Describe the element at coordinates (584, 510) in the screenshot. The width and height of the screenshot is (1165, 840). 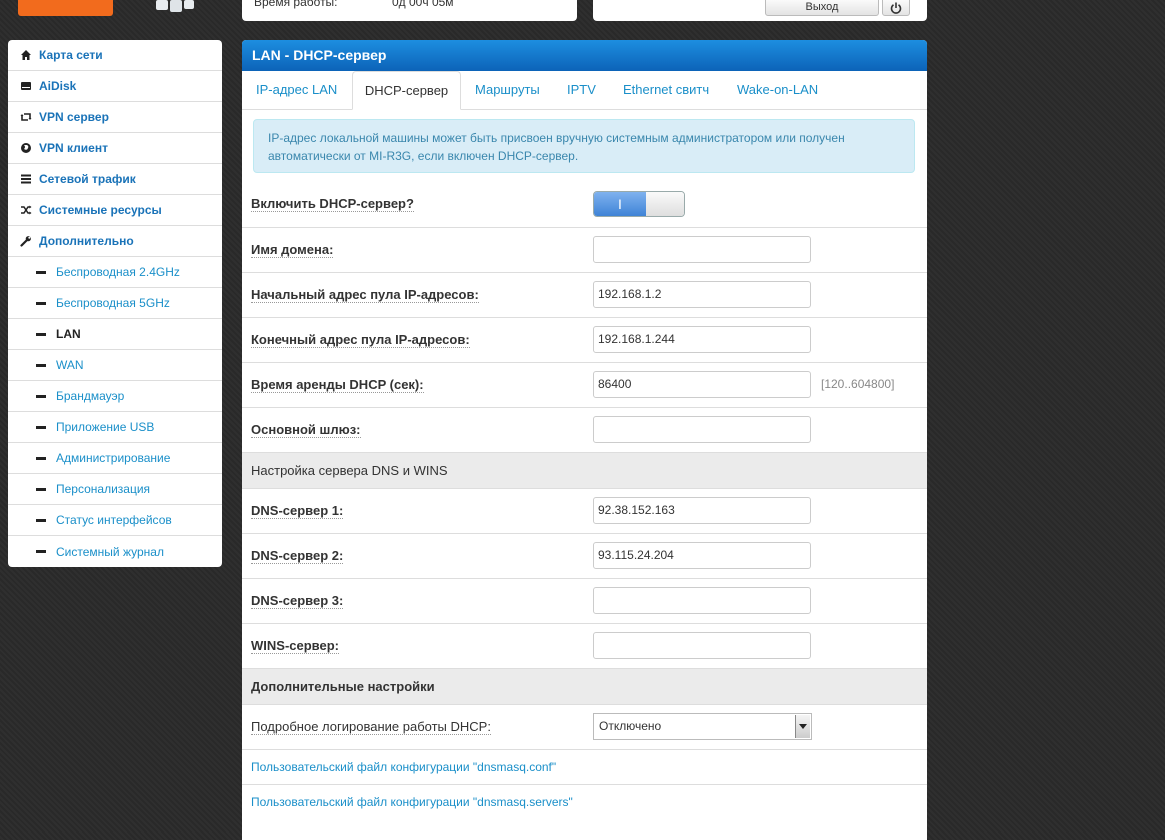
I see `form-row-dns1: DNS-сервер 1: 92.38.152.163` at that location.